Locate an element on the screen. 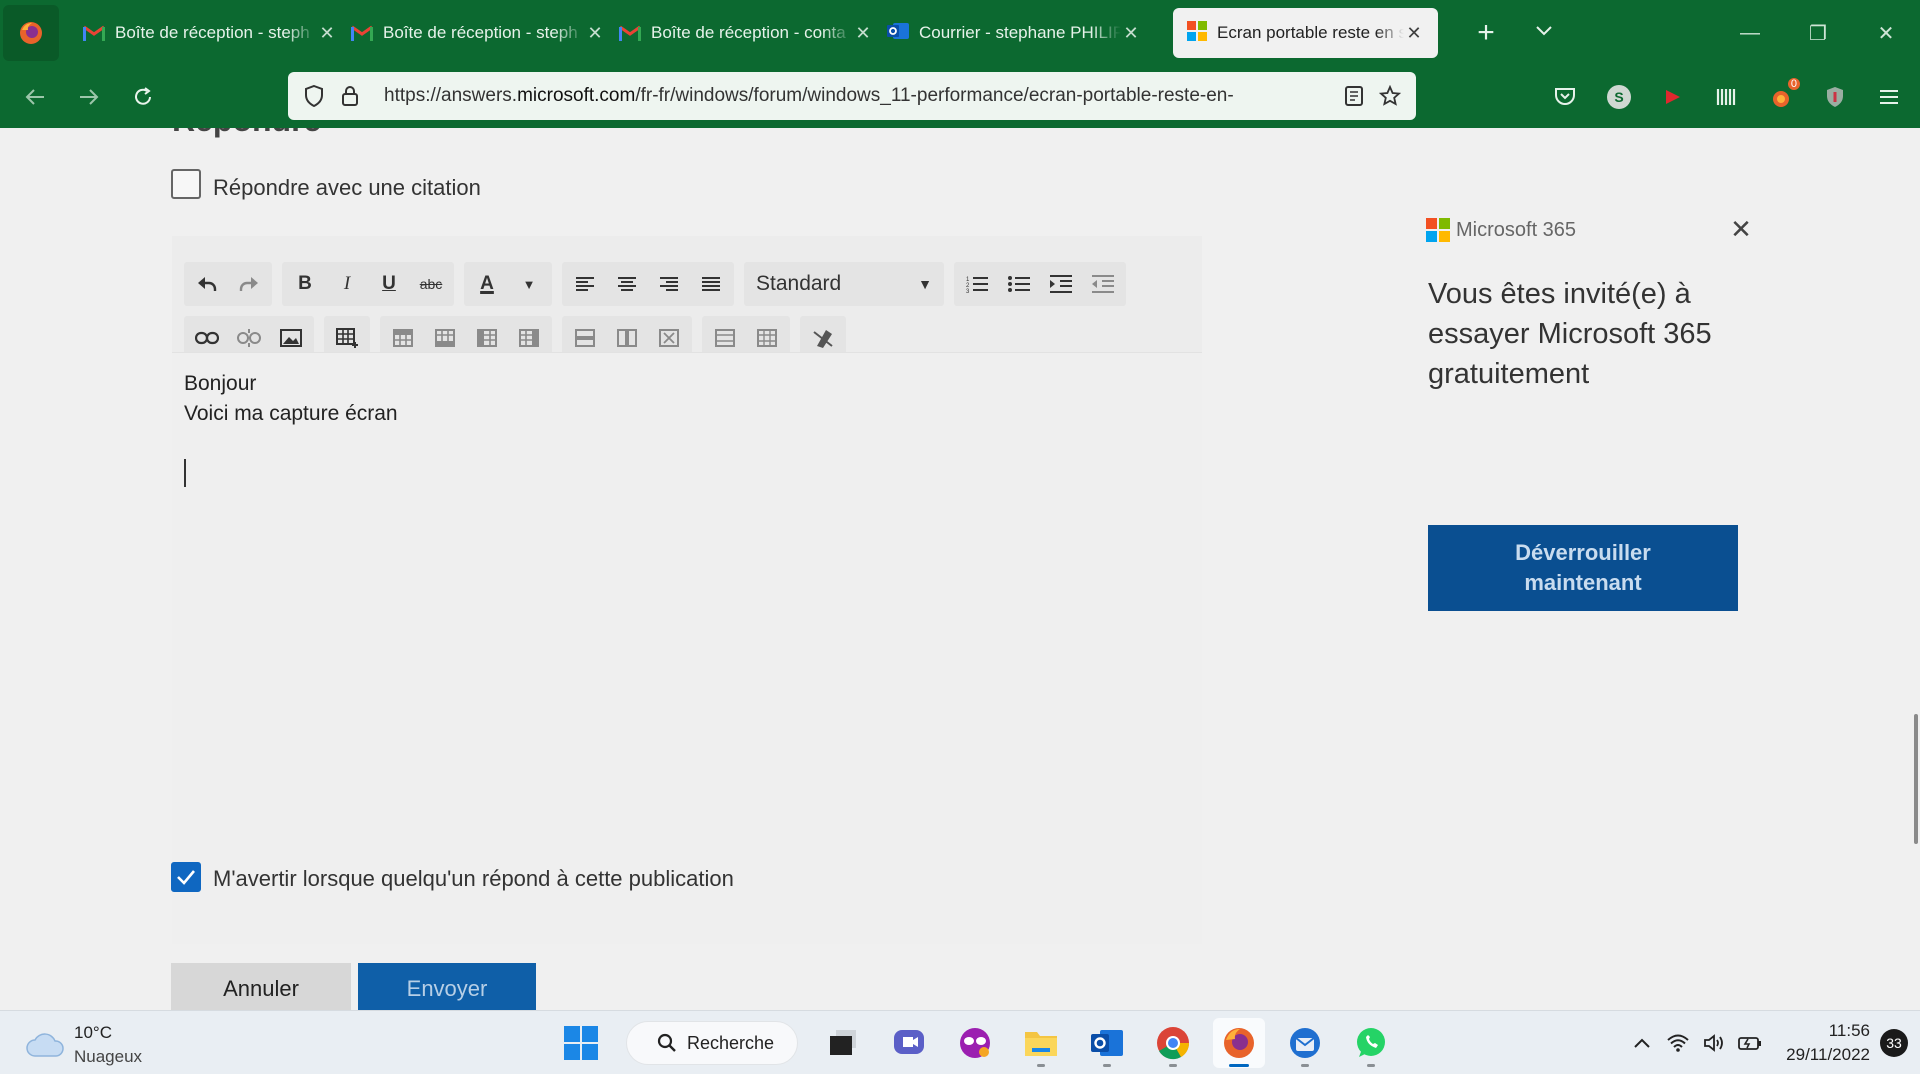  reader-view-icon is located at coordinates (1354, 96).